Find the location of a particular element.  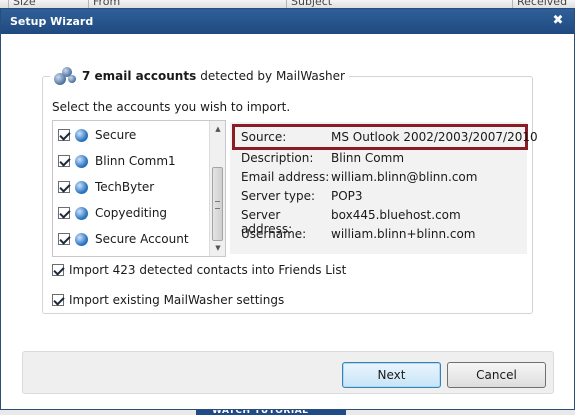

accounts-icon is located at coordinates (65, 76).